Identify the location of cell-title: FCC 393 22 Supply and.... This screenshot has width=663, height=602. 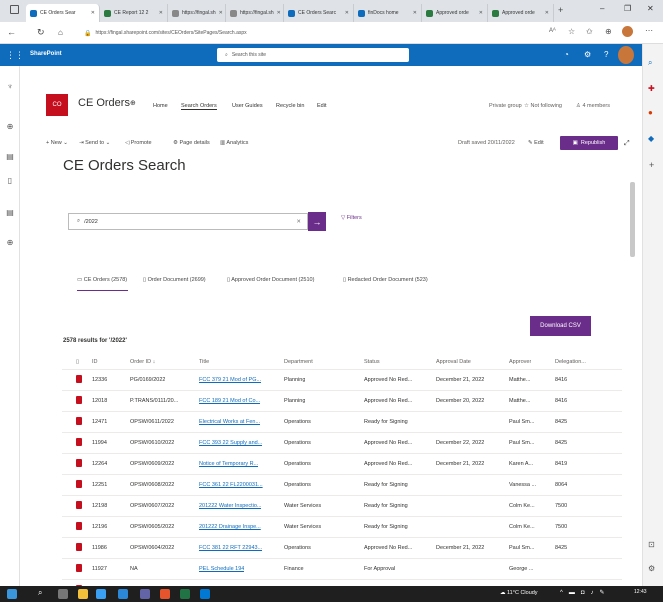
(230, 443).